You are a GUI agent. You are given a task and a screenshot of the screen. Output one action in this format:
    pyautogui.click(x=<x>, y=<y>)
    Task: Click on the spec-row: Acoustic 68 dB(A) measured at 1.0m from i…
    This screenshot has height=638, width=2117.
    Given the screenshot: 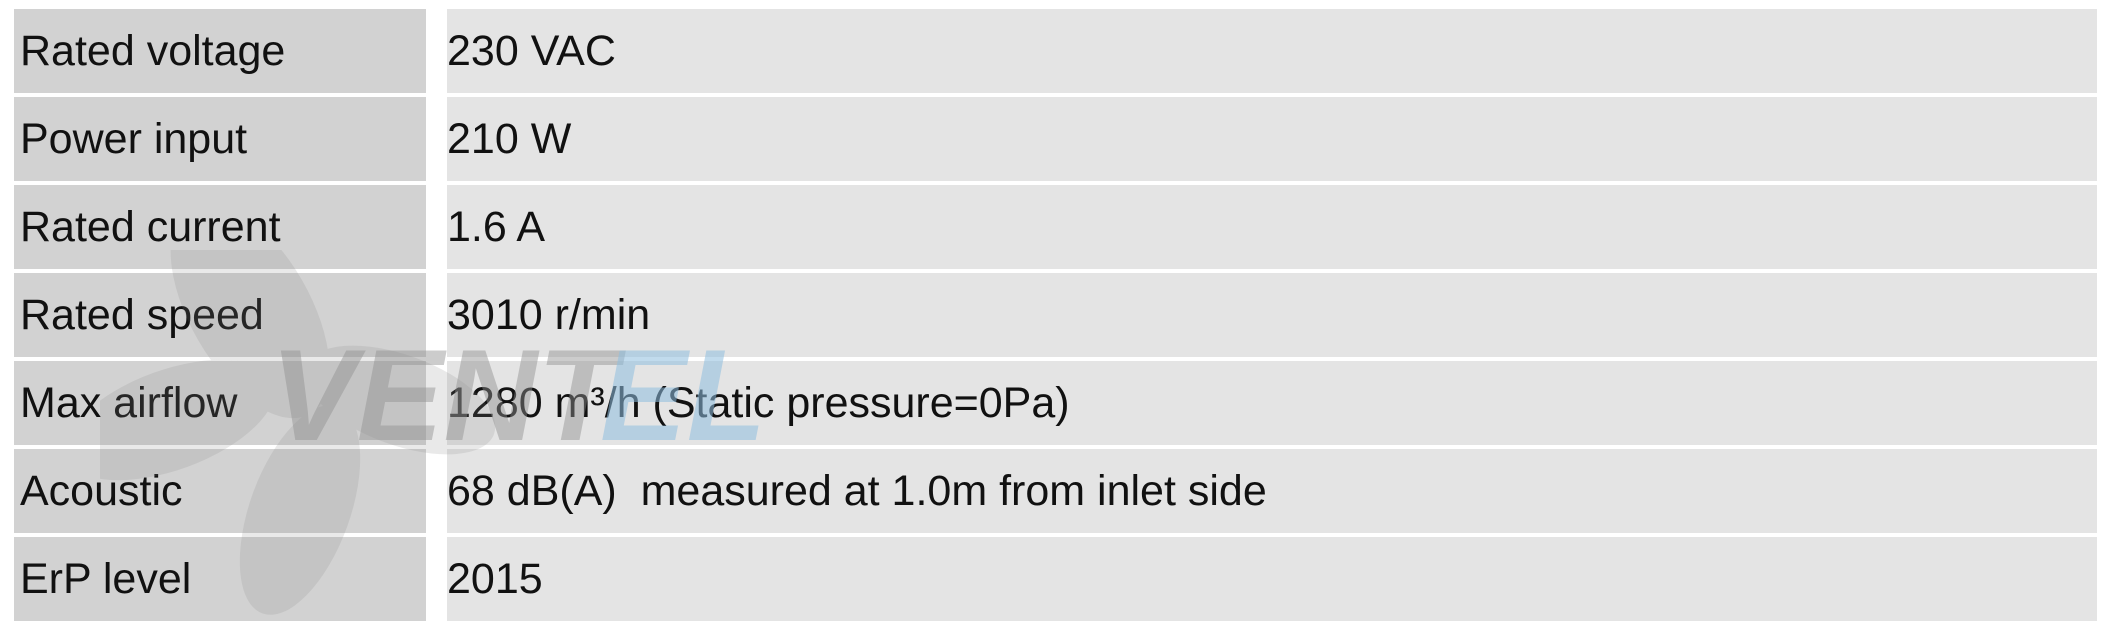 What is the action you would take?
    pyautogui.click(x=1058, y=491)
    